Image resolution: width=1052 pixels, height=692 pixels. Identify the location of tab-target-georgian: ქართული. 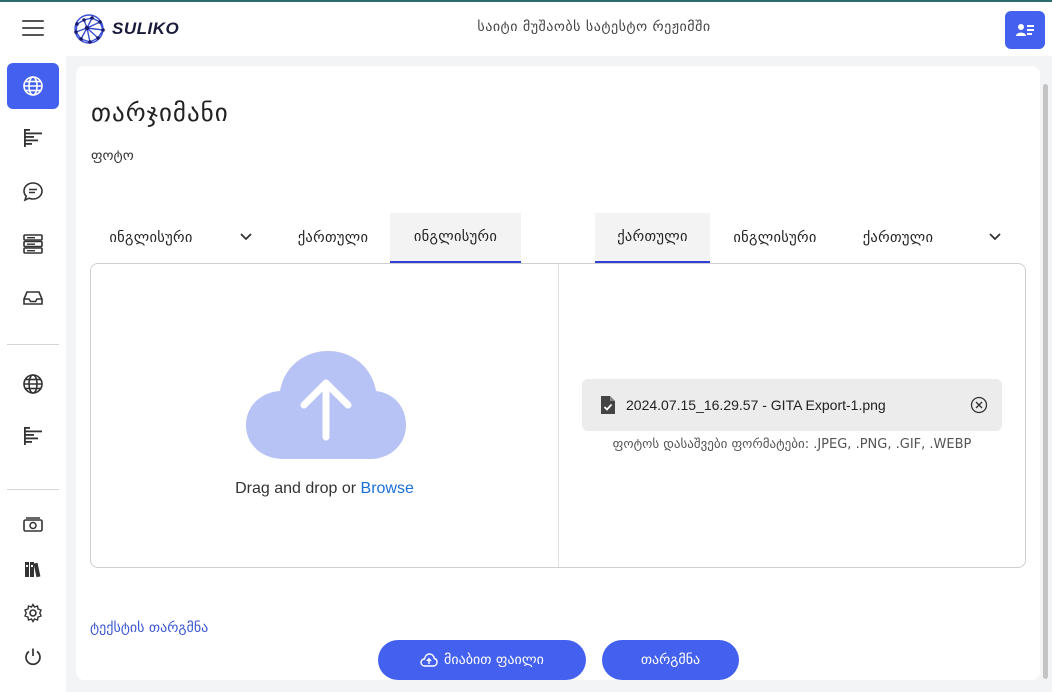
(652, 238).